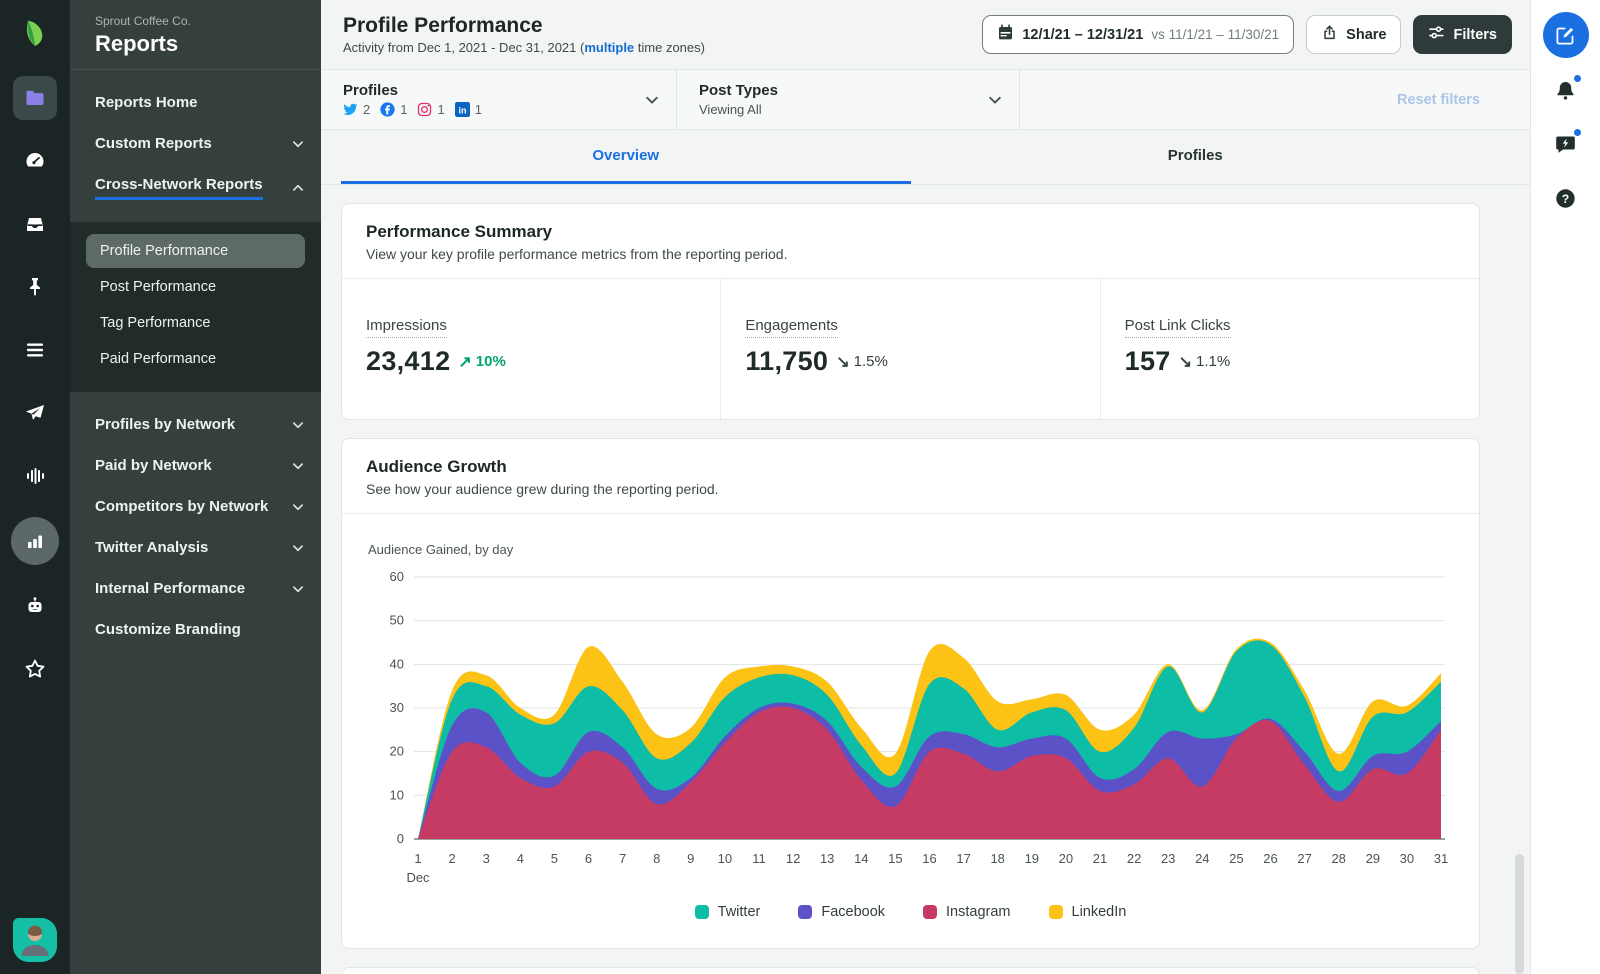 The height and width of the screenshot is (974, 1600). What do you see at coordinates (195, 588) in the screenshot?
I see `sidebar-item-internal-performance: Internal Performance` at bounding box center [195, 588].